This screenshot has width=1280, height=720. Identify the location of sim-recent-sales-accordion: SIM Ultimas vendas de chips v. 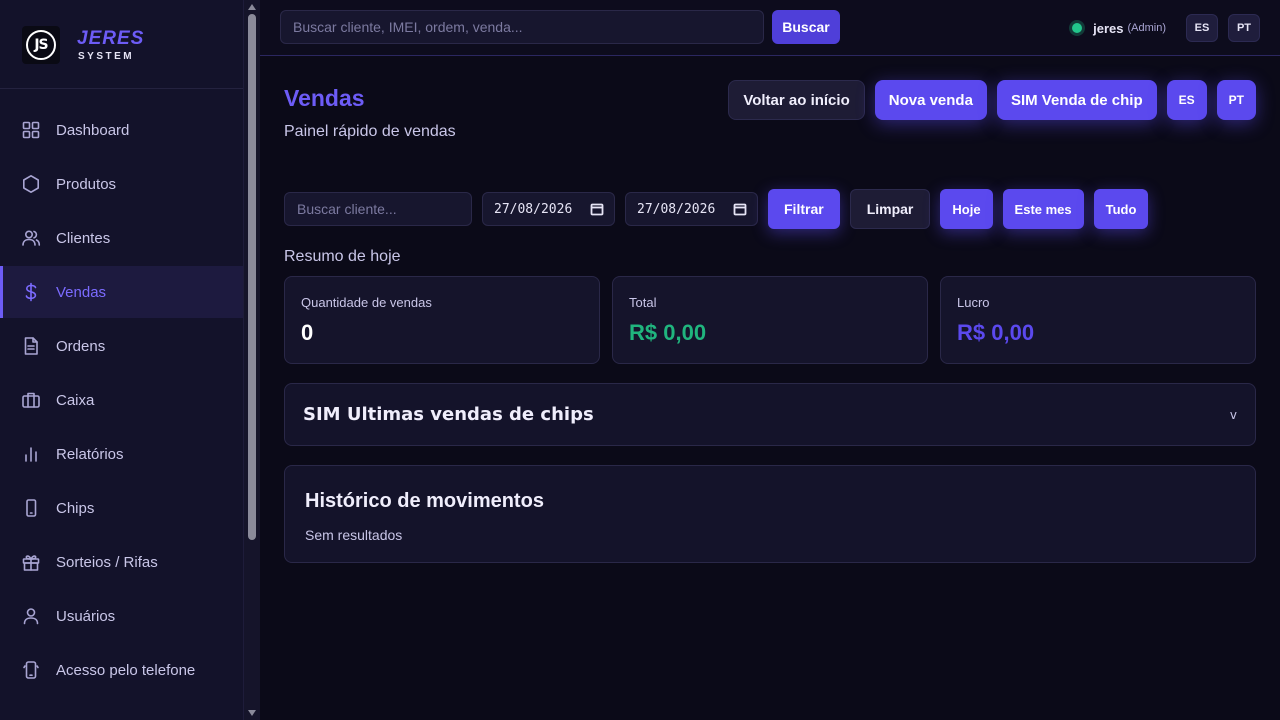
(770, 414).